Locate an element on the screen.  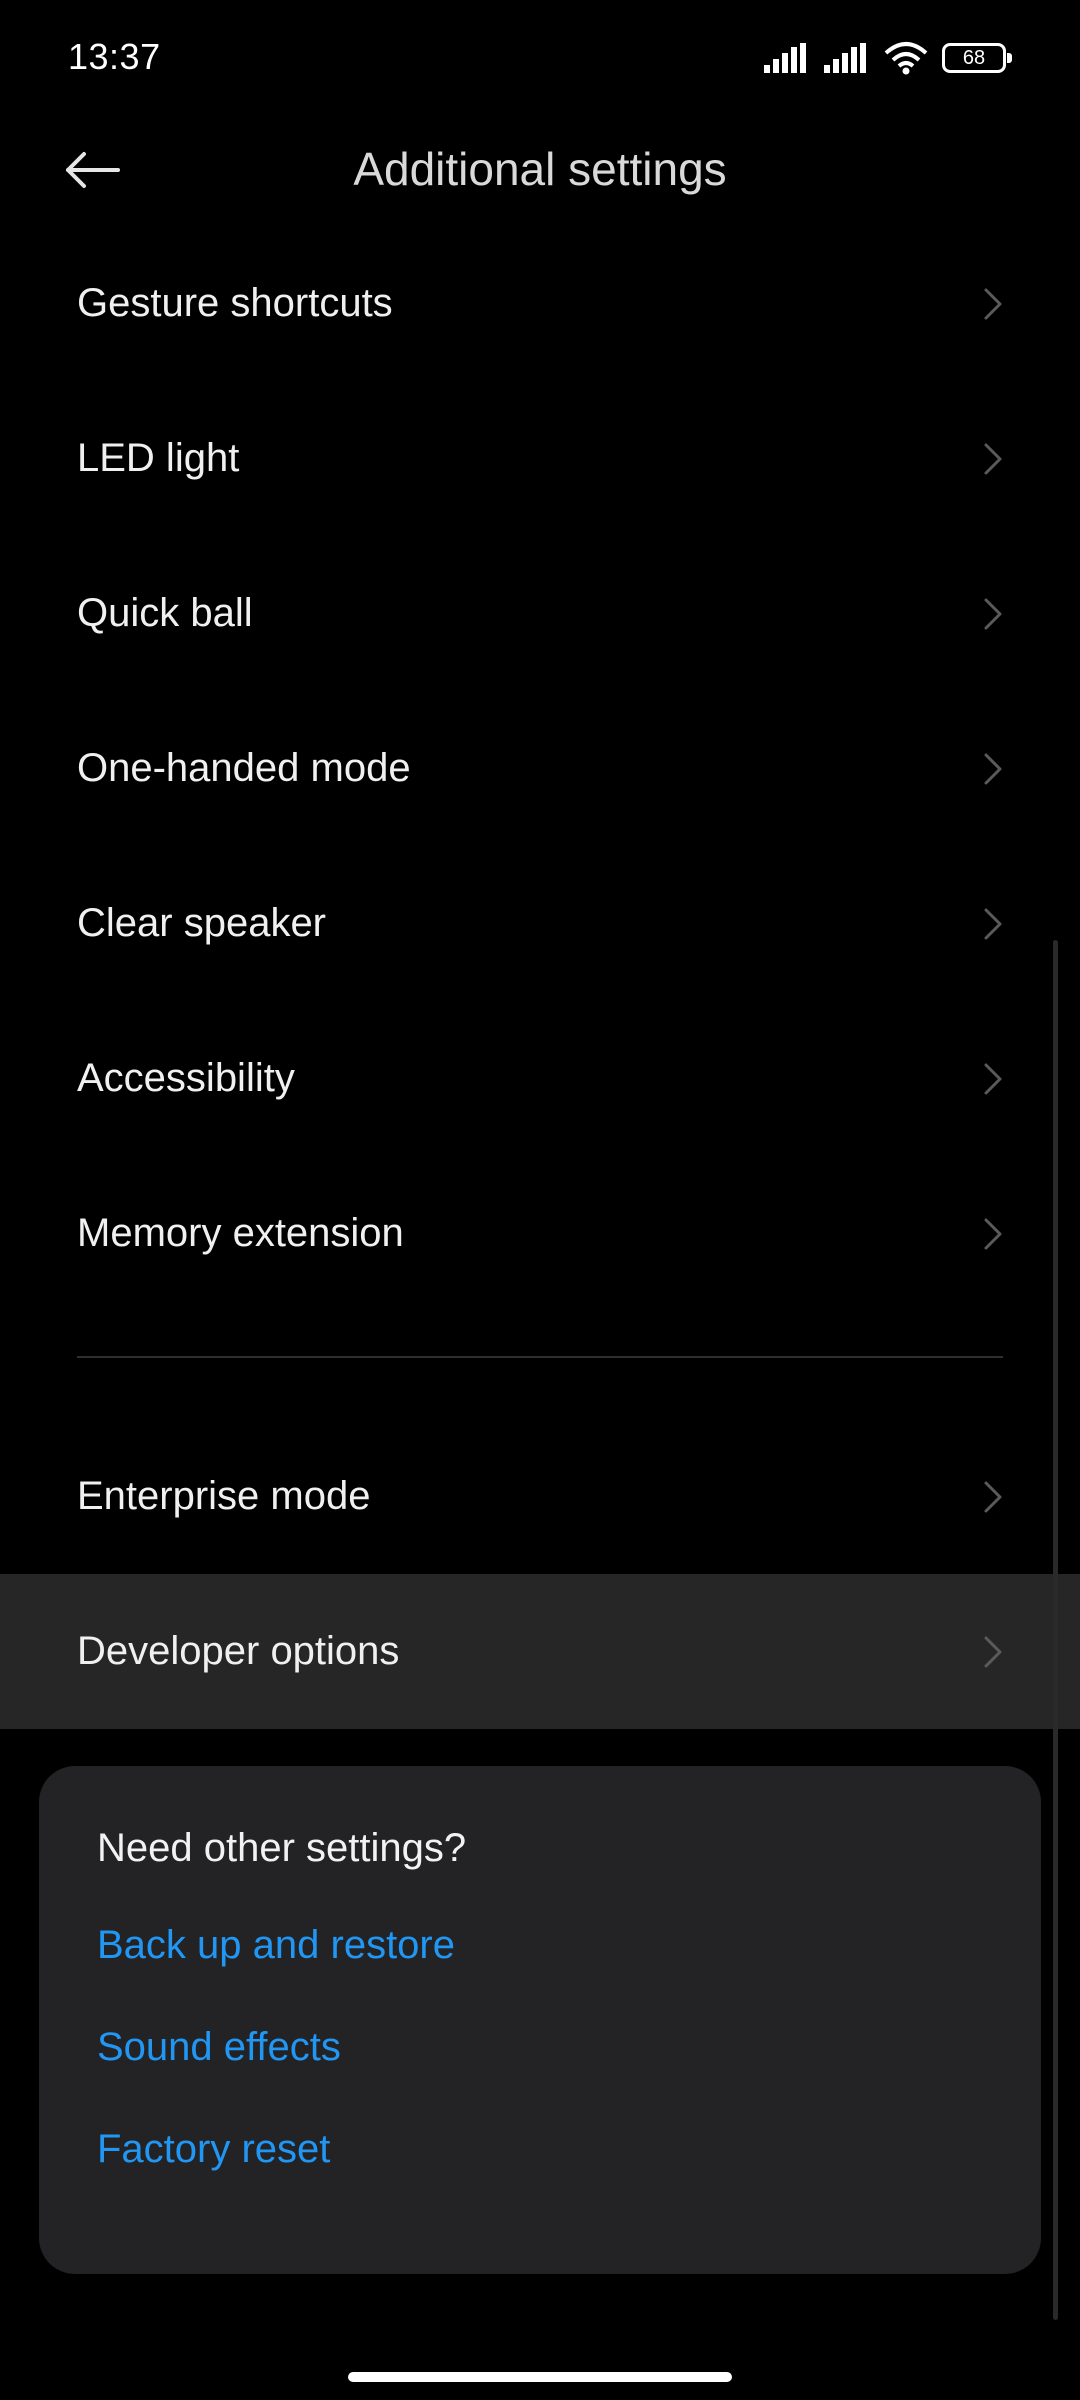
status-icons: 68 is located at coordinates (888, 58).